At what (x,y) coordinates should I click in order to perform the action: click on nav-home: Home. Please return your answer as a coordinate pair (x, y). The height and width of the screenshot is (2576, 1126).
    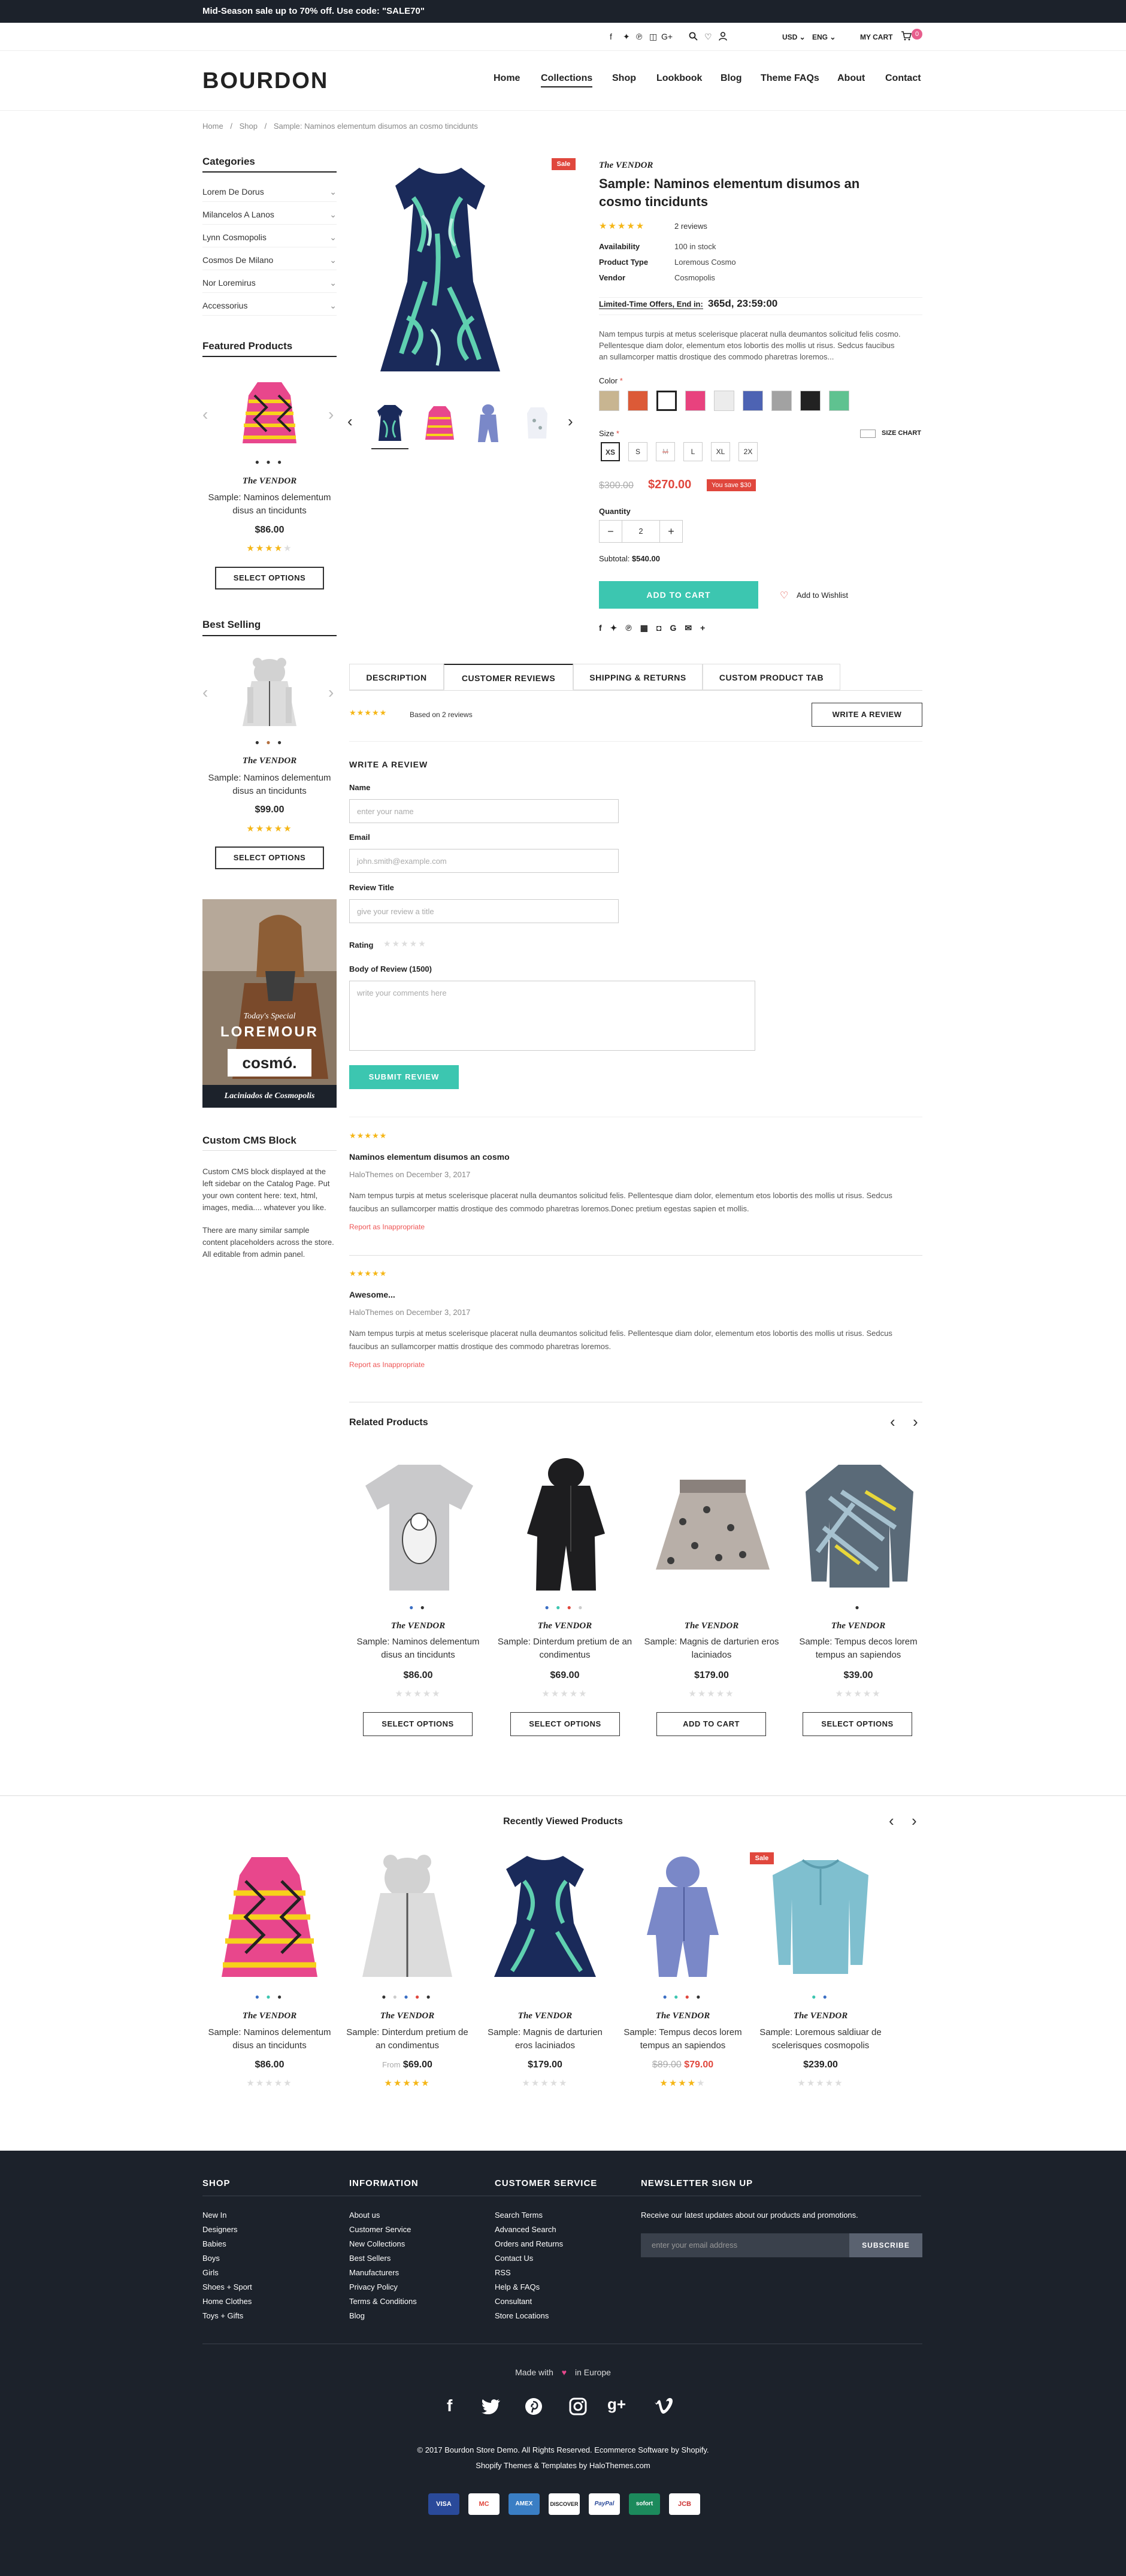
    Looking at the image, I should click on (507, 78).